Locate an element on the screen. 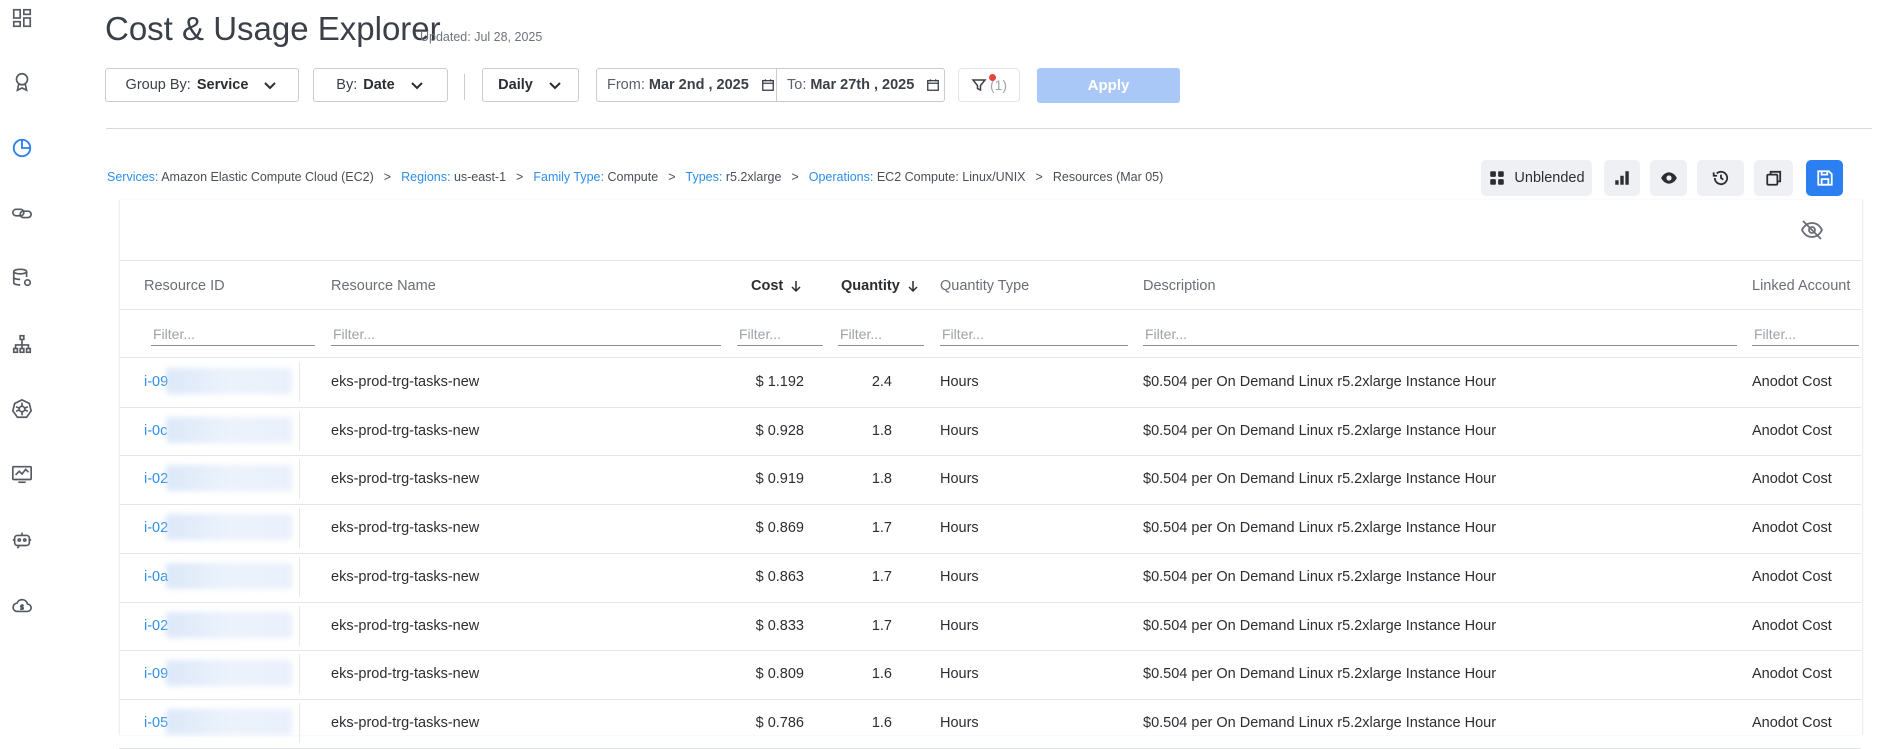 Image resolution: width=1885 pixels, height=749 pixels. column-header-quantity: Quantity is located at coordinates (880, 286).